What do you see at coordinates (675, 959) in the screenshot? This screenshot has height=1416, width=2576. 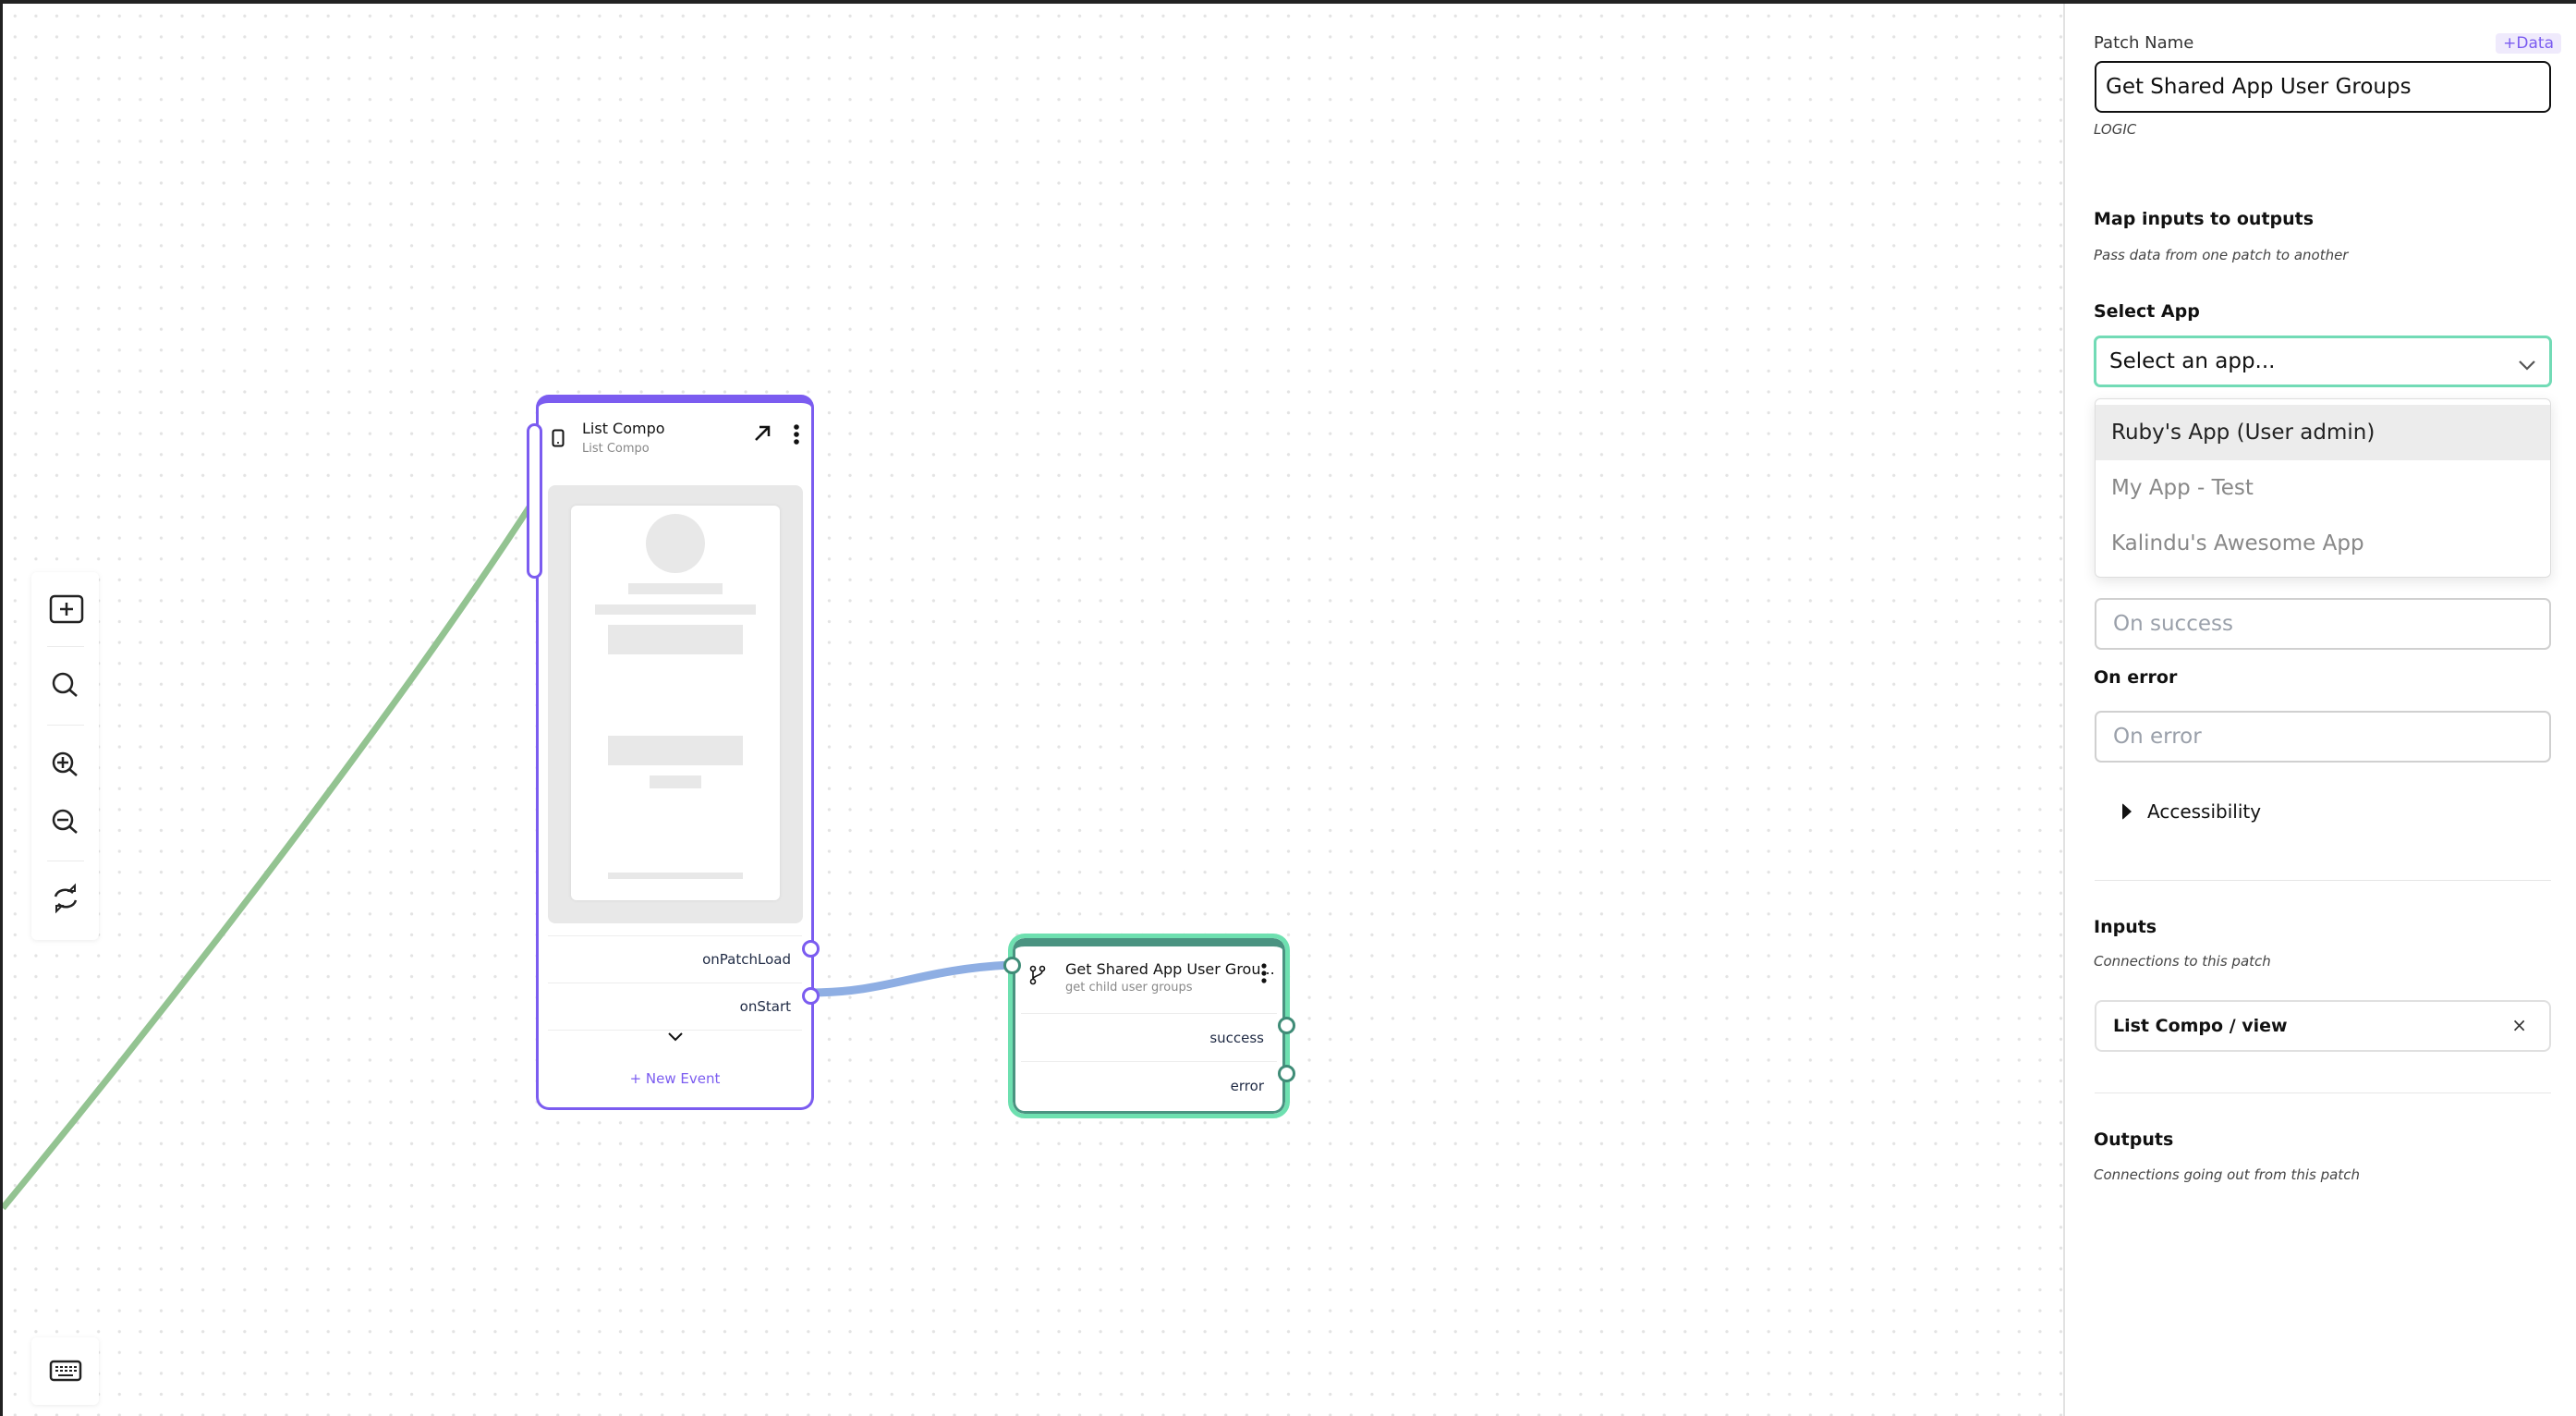 I see `event-row-onpatchload: onPatchLoad` at bounding box center [675, 959].